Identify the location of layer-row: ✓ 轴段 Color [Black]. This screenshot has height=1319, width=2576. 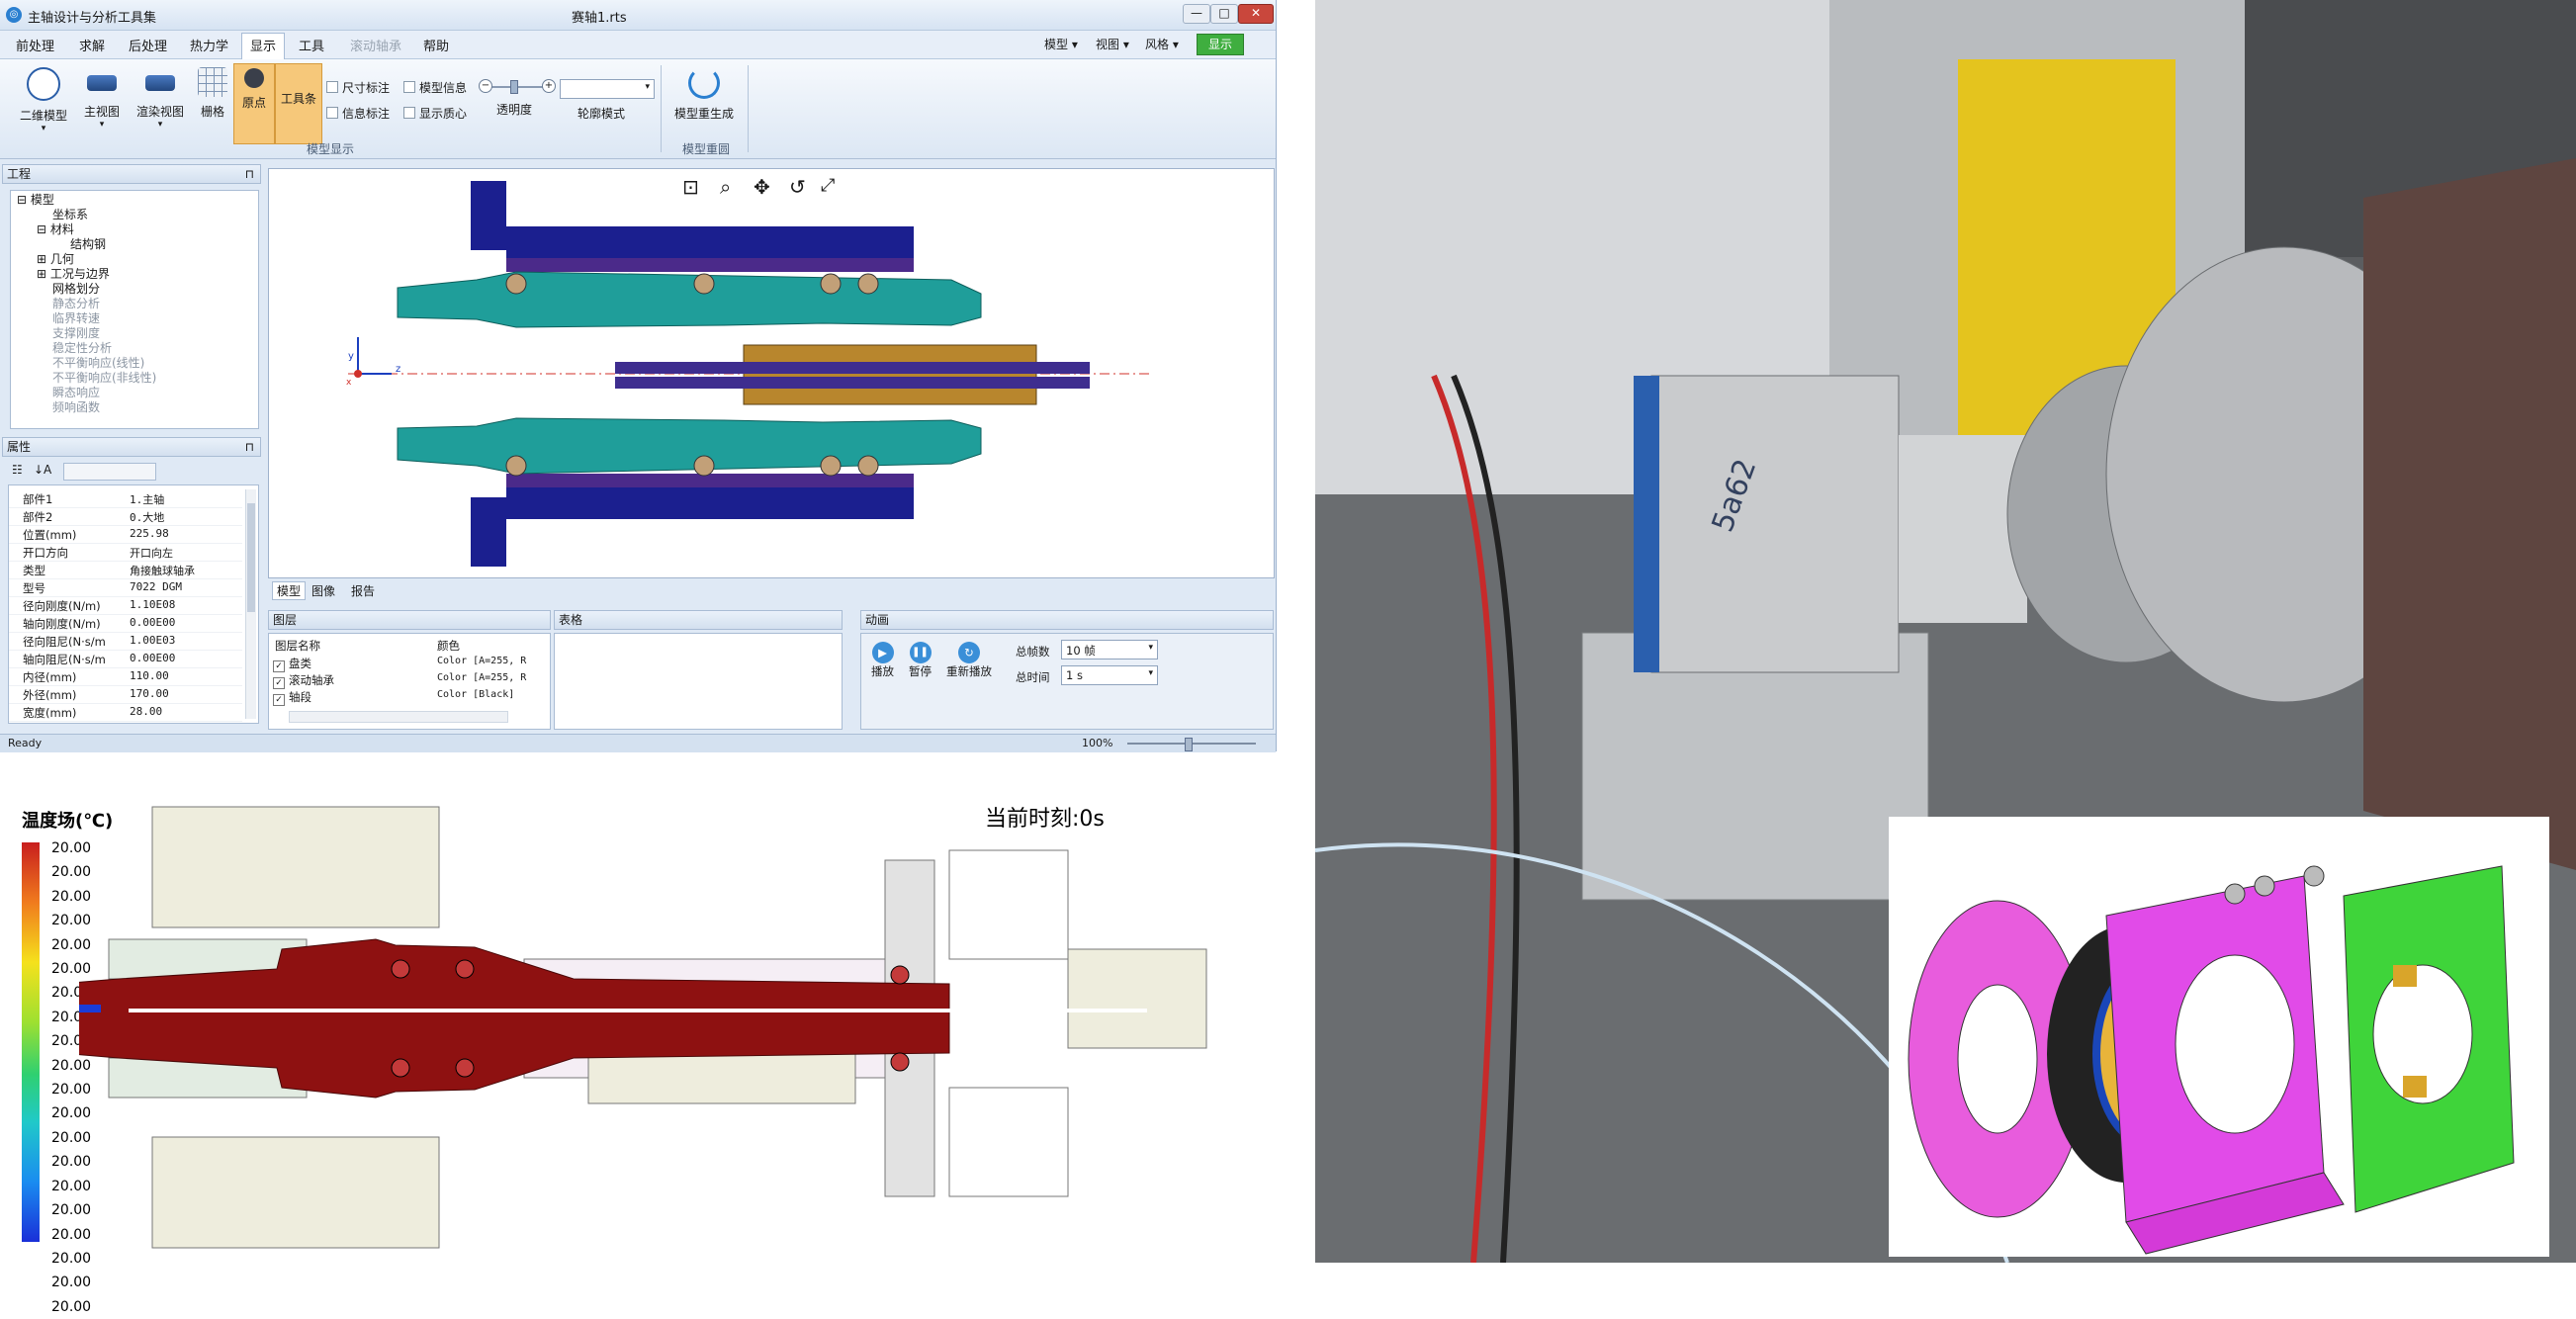
(402, 697).